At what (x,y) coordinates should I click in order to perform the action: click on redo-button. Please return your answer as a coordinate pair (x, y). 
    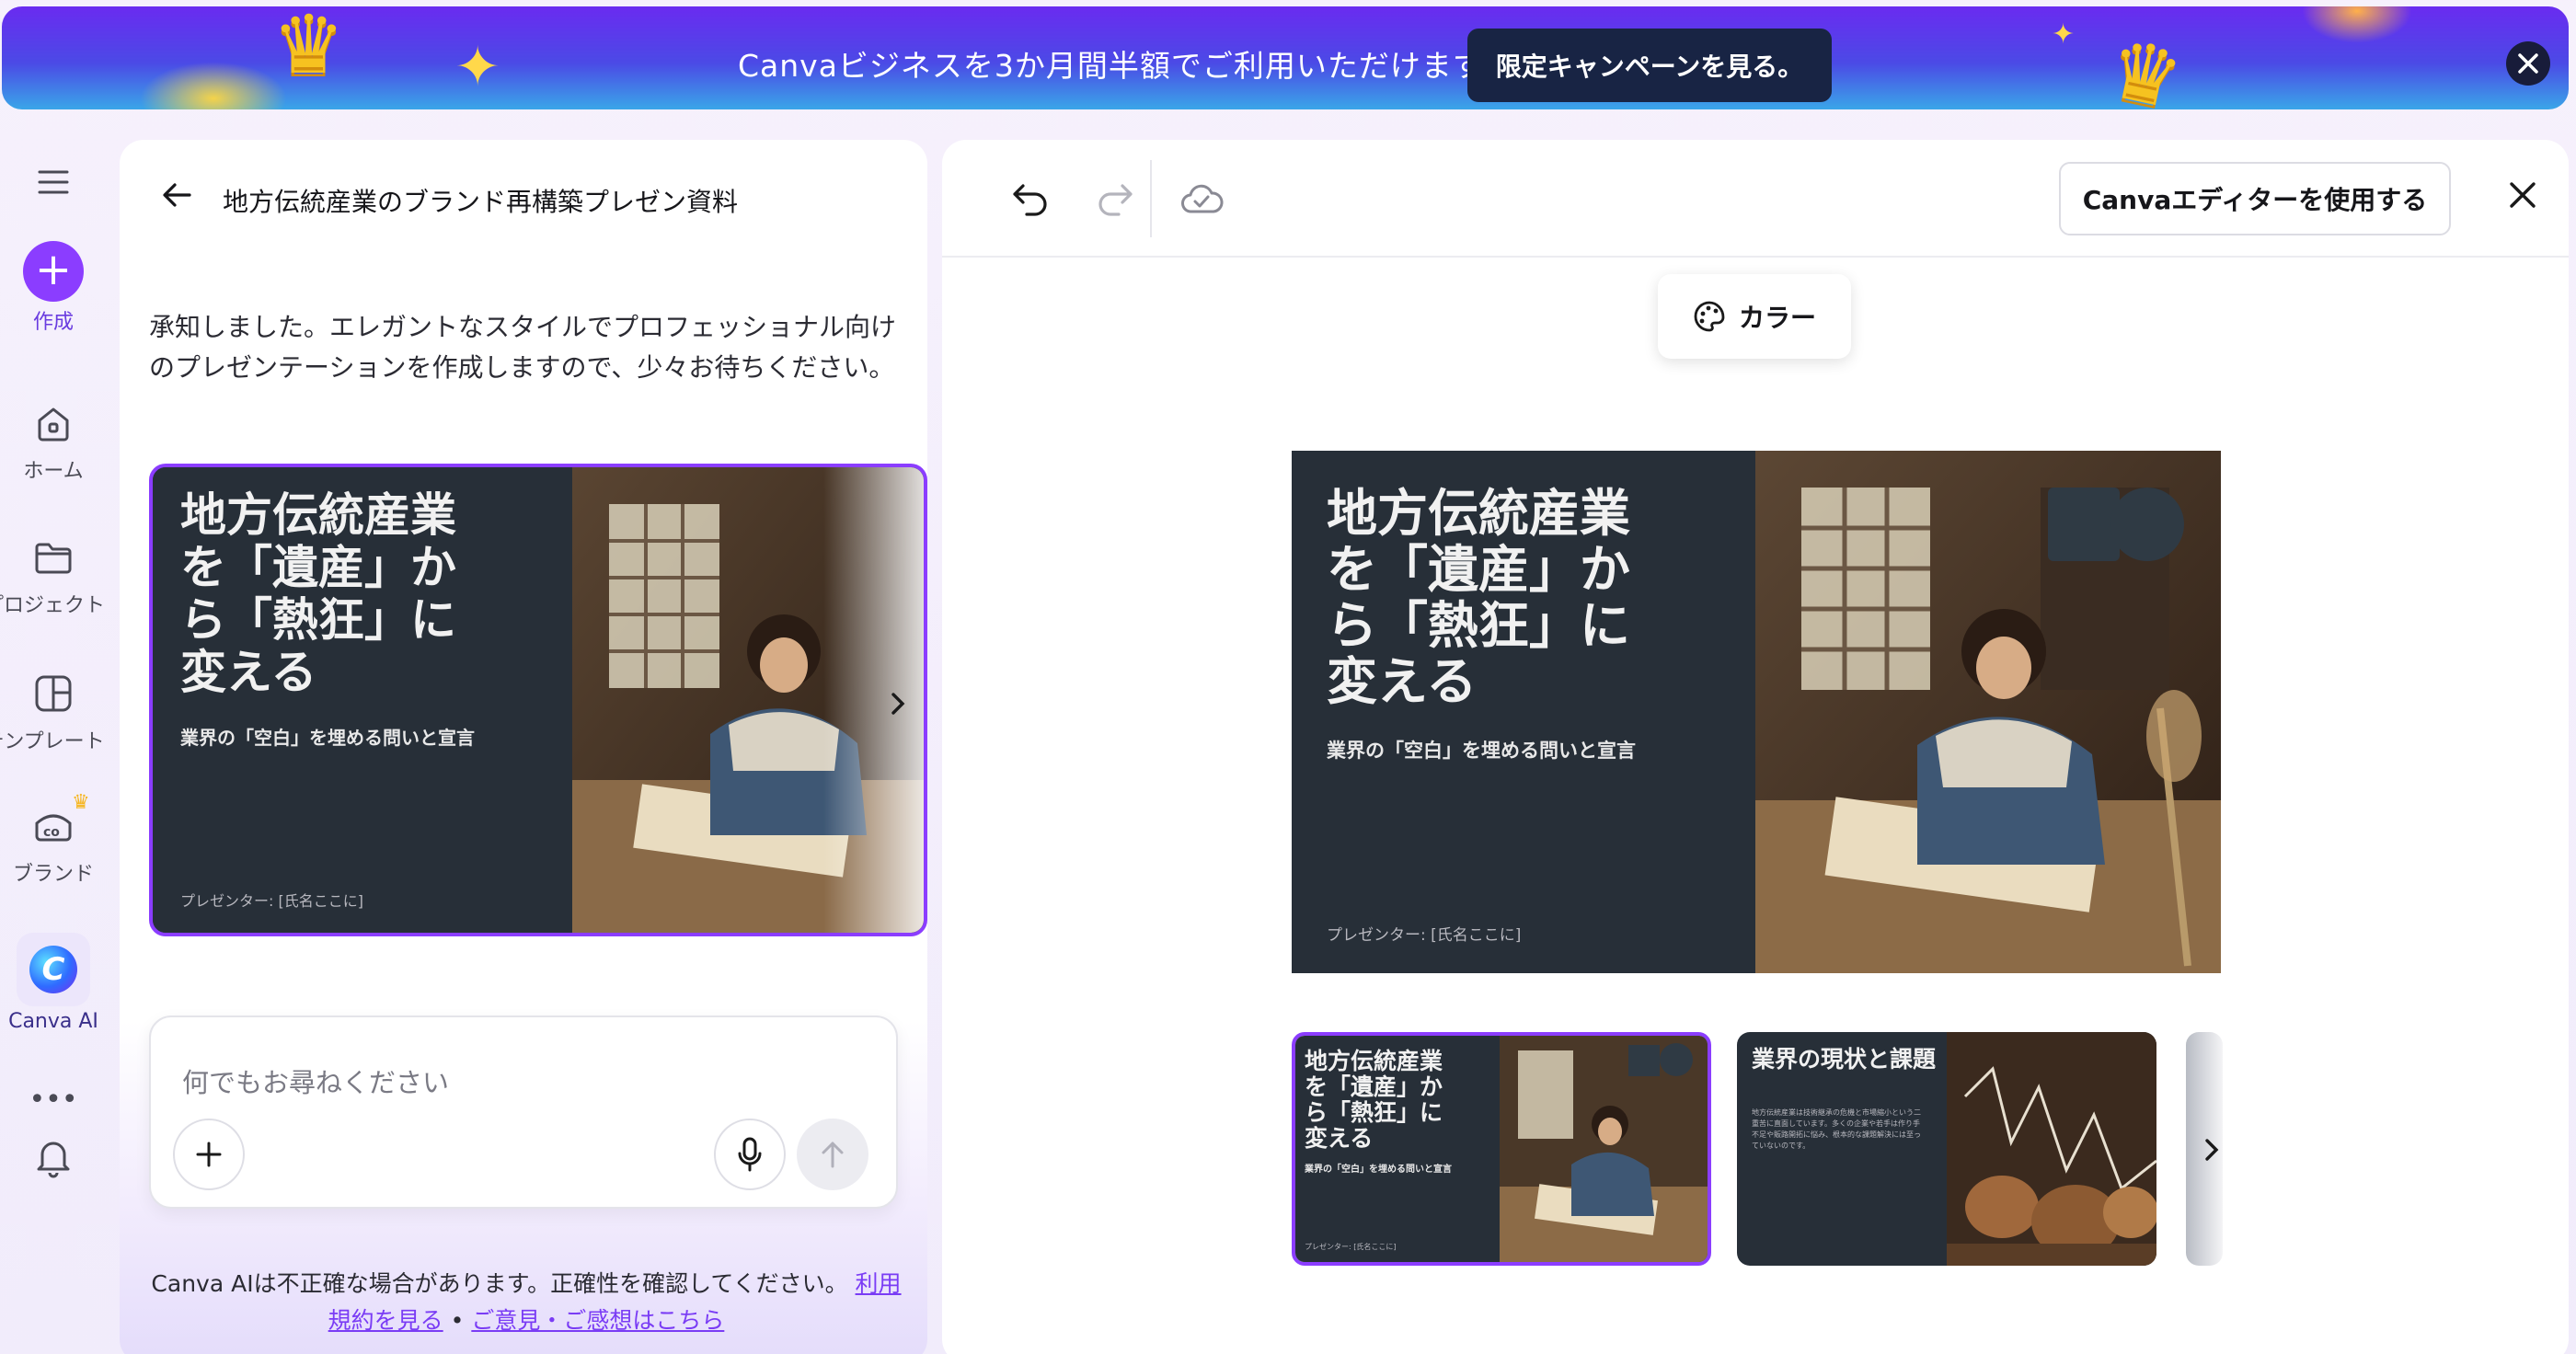
    Looking at the image, I should click on (1115, 199).